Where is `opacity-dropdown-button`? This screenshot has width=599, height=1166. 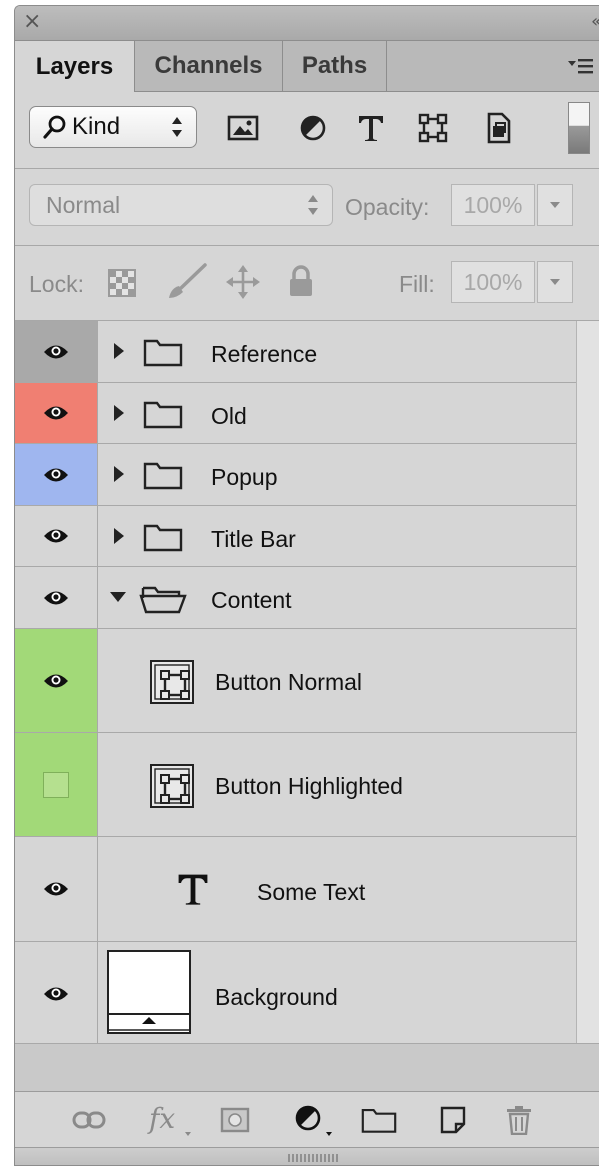
opacity-dropdown-button is located at coordinates (555, 205).